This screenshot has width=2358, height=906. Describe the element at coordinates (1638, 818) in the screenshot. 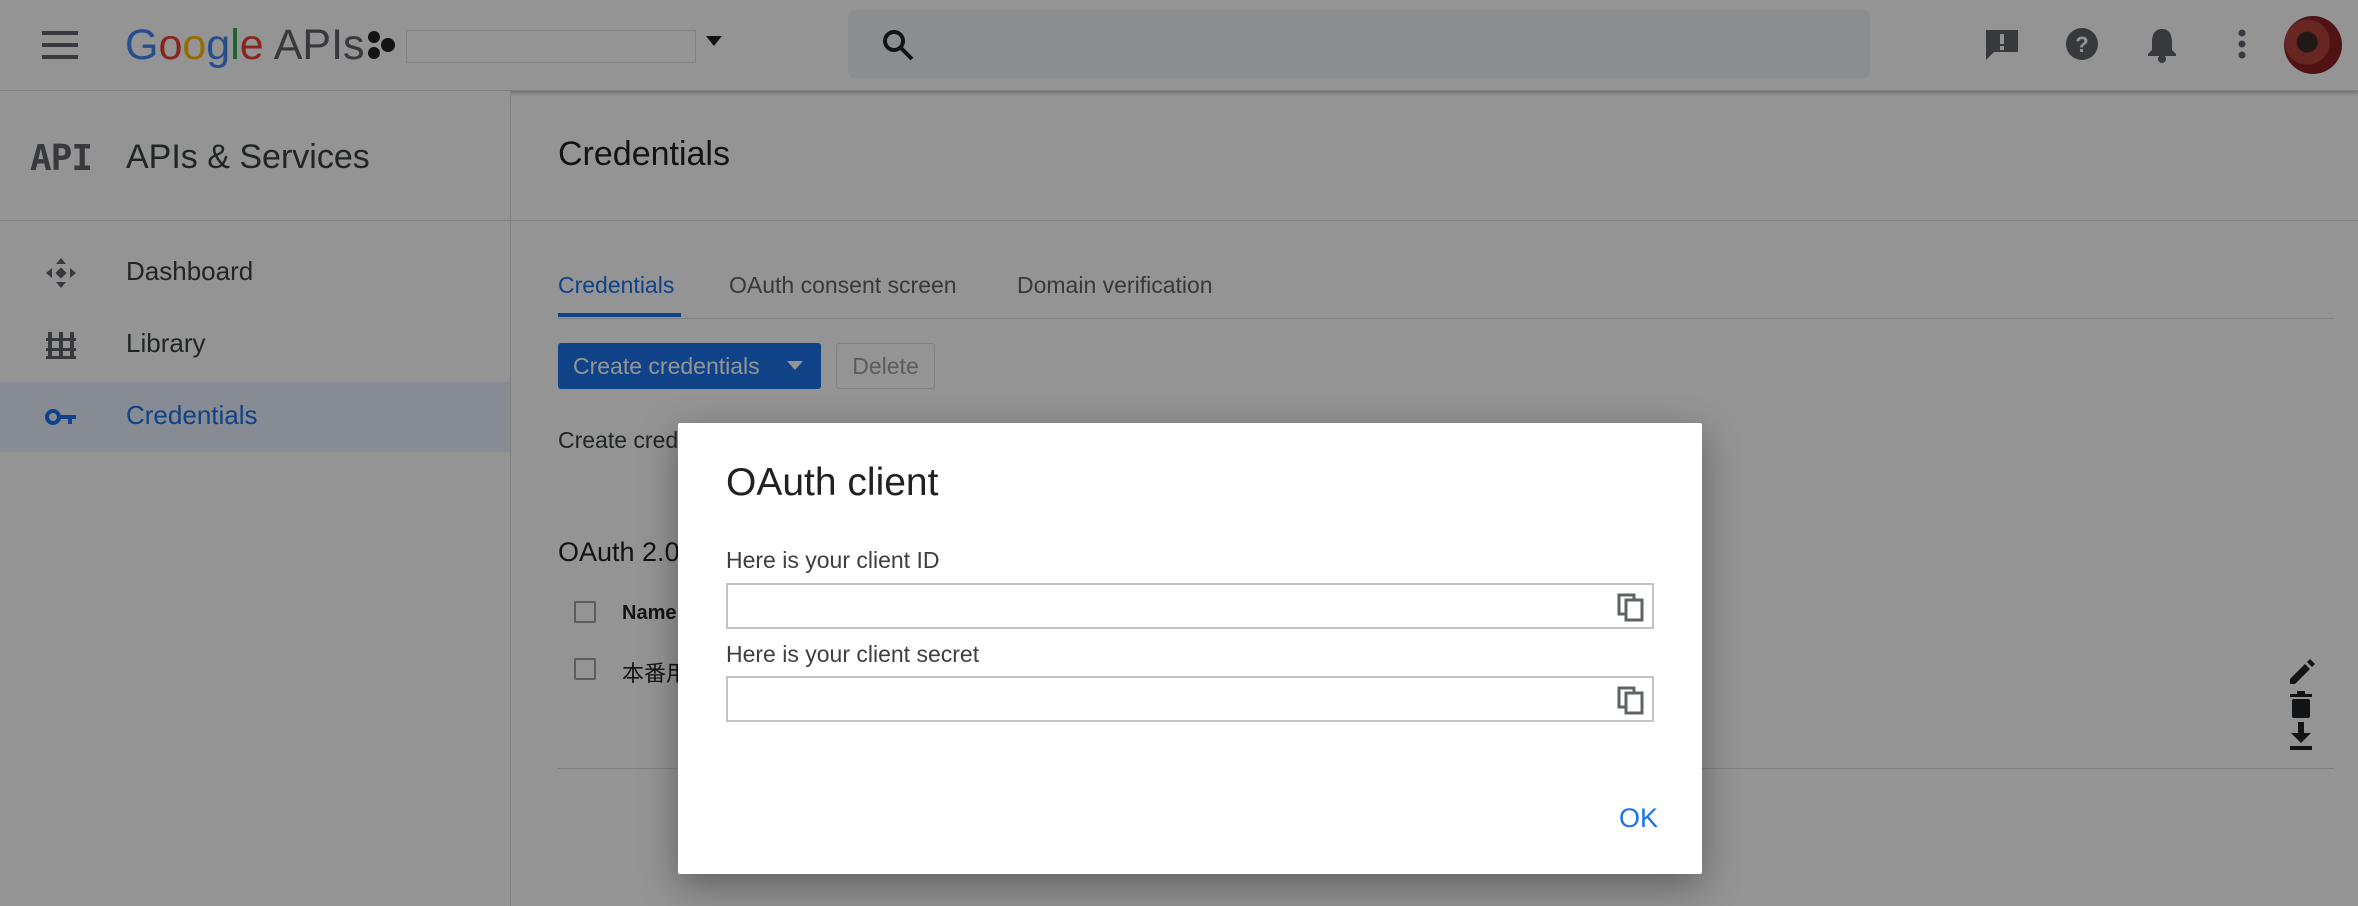

I see `ok-button: OK` at that location.